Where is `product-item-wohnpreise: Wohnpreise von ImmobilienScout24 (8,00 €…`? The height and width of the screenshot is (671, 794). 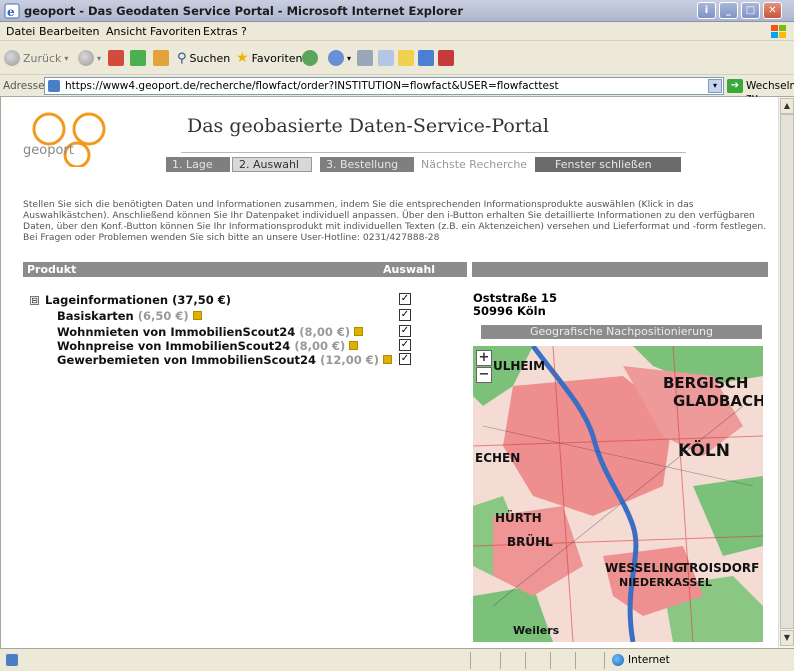
product-item-wohnpreise: Wohnpreise von ImmobilienScout24 (8,00 €… is located at coordinates (208, 346).